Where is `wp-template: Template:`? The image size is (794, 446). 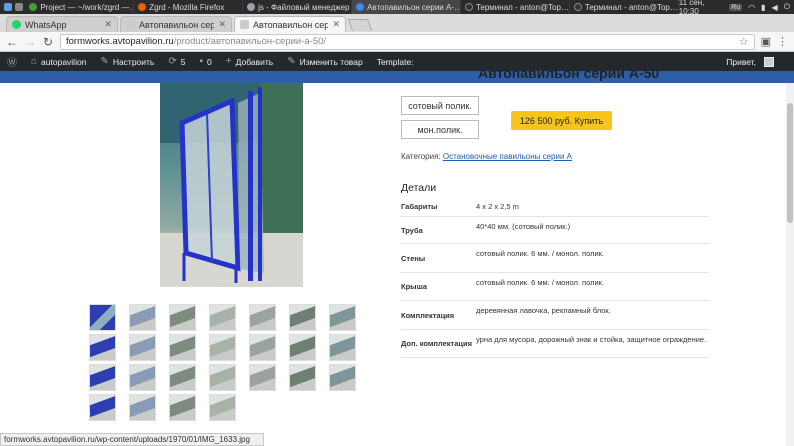
wp-template: Template: is located at coordinates (395, 61).